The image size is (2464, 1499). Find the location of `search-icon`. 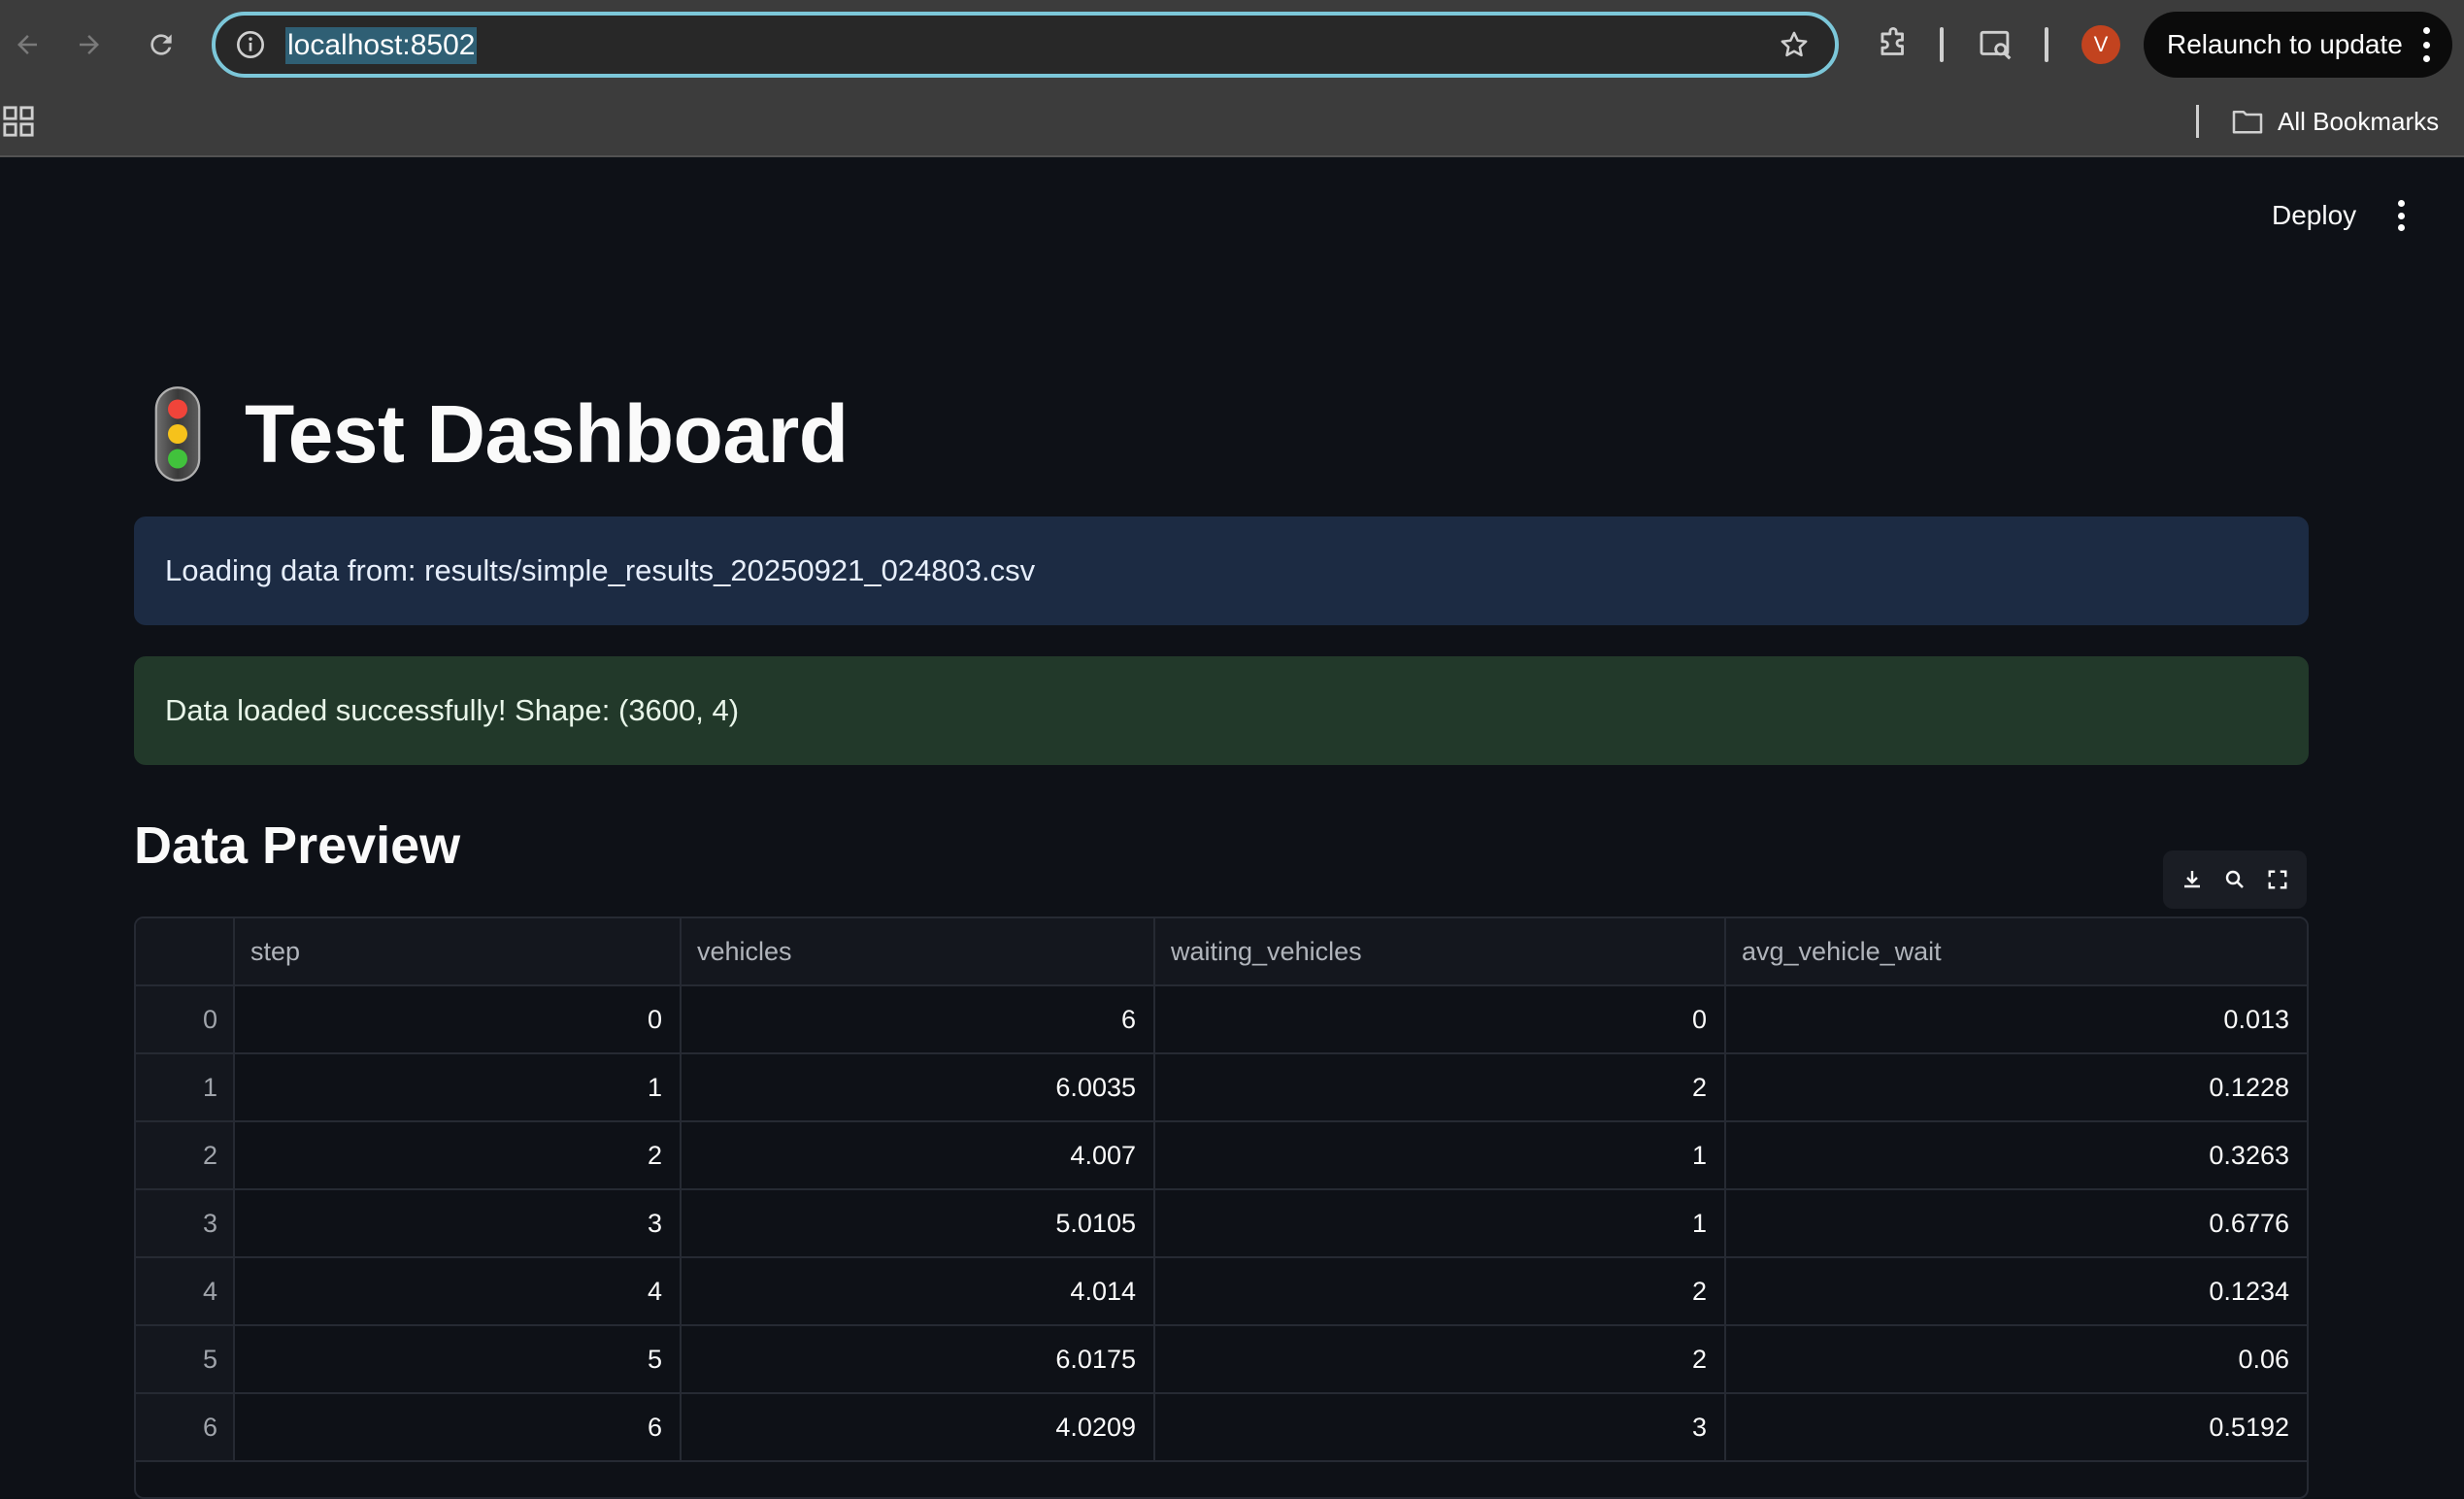

search-icon is located at coordinates (2234, 879).